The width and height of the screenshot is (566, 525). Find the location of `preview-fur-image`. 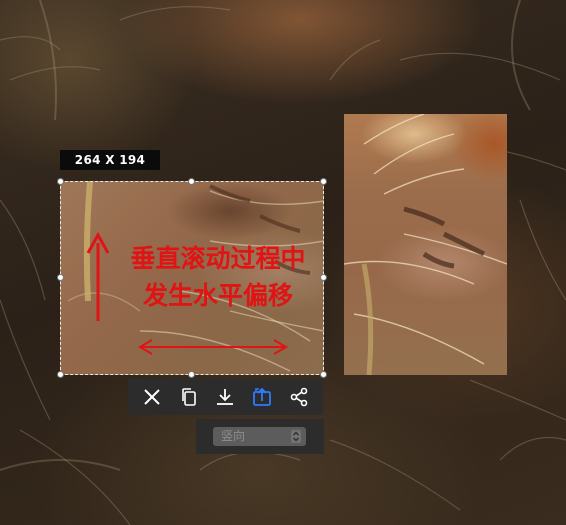

preview-fur-image is located at coordinates (425, 244).